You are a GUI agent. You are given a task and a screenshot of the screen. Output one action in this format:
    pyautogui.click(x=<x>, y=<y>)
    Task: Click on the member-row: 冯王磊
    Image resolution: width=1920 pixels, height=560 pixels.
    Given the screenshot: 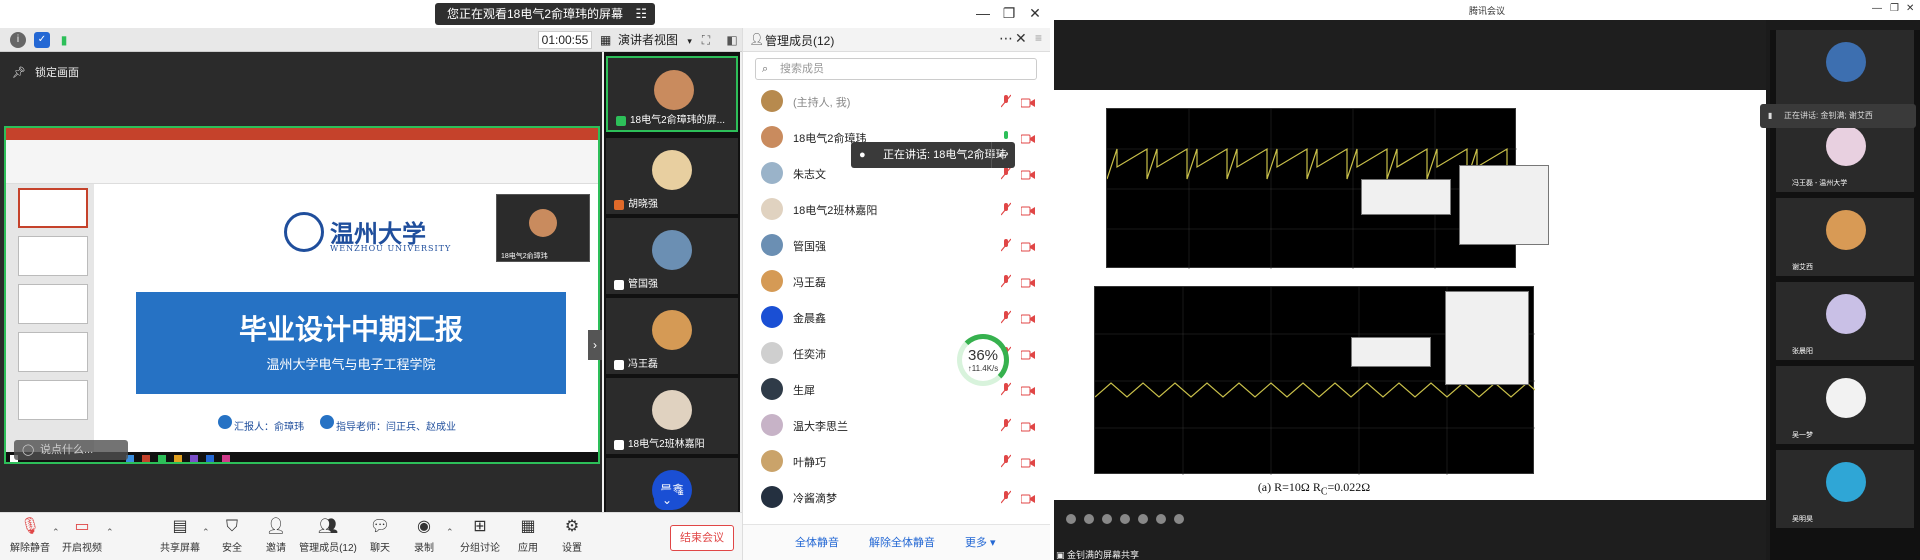 What is the action you would take?
    pyautogui.click(x=893, y=281)
    